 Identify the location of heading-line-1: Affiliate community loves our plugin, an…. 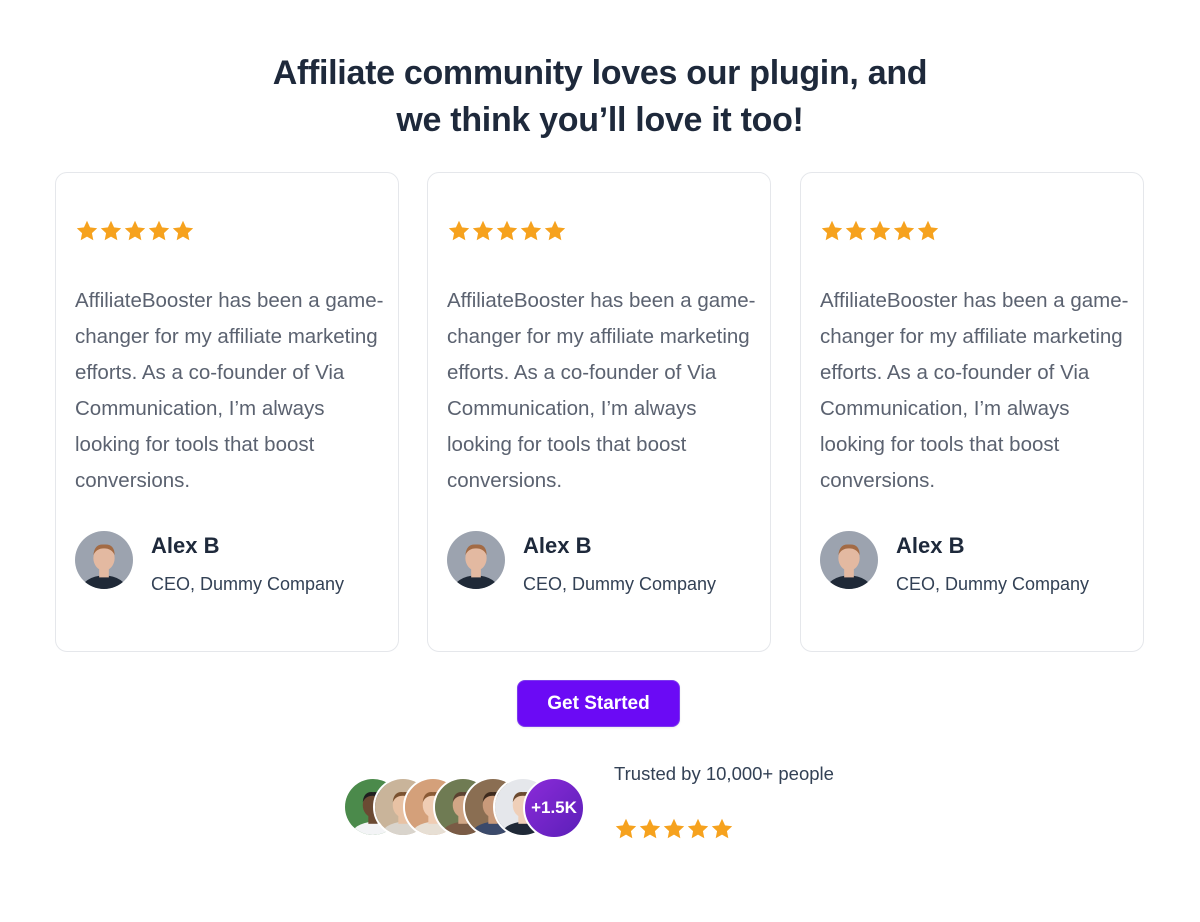
(600, 73).